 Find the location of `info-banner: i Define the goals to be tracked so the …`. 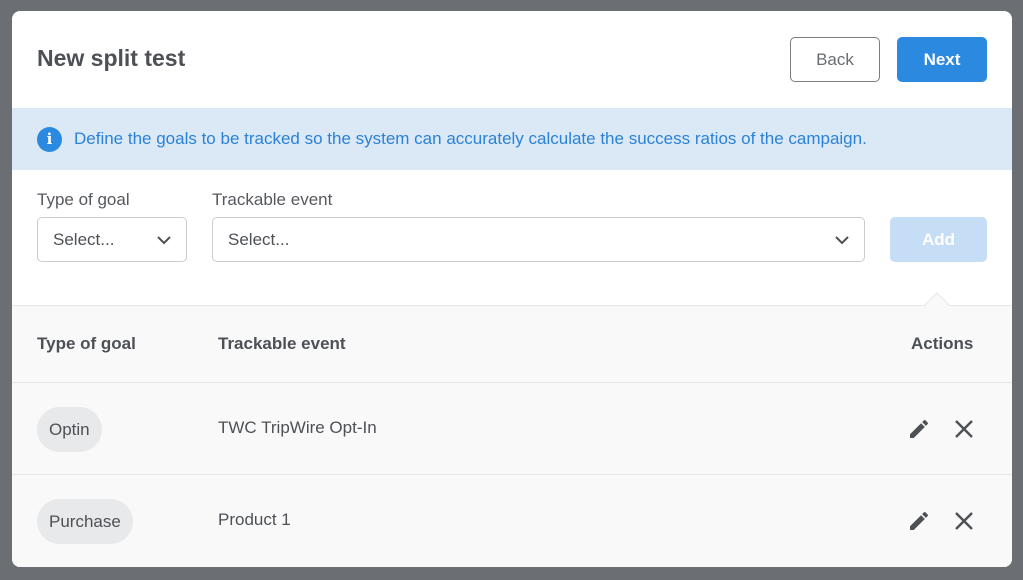

info-banner: i Define the goals to be tracked so the … is located at coordinates (512, 139).